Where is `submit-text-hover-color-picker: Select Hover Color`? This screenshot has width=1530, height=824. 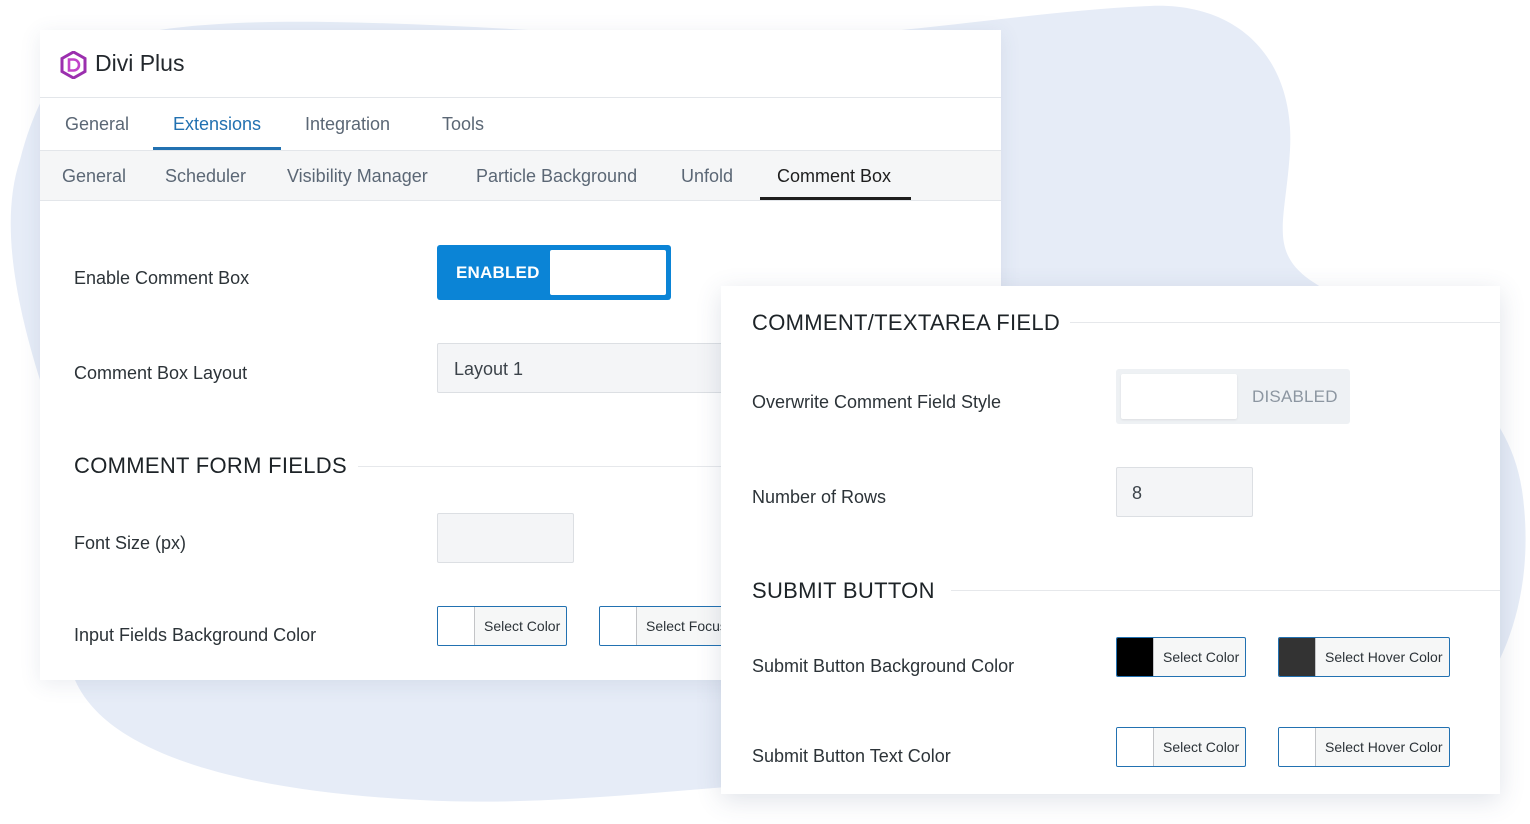
submit-text-hover-color-picker: Select Hover Color is located at coordinates (1364, 747).